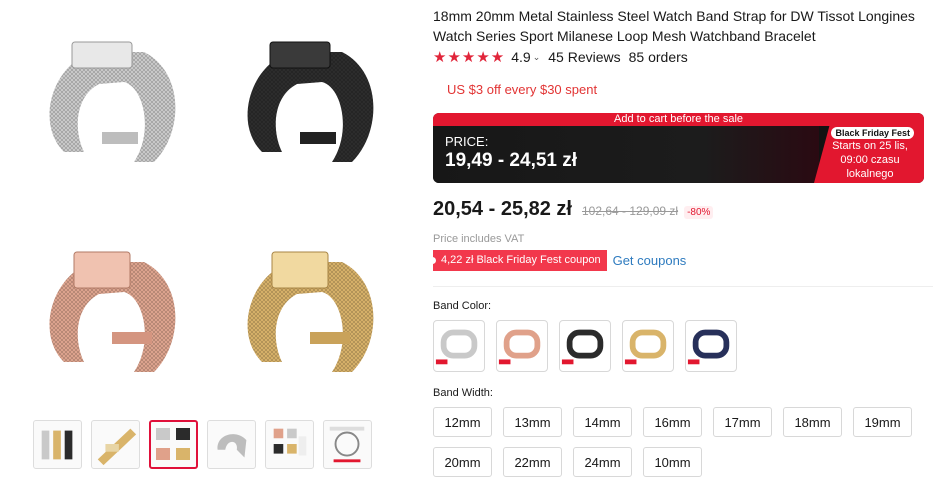  Describe the element at coordinates (467, 141) in the screenshot. I see `sale-price-label: PRICE:` at that location.